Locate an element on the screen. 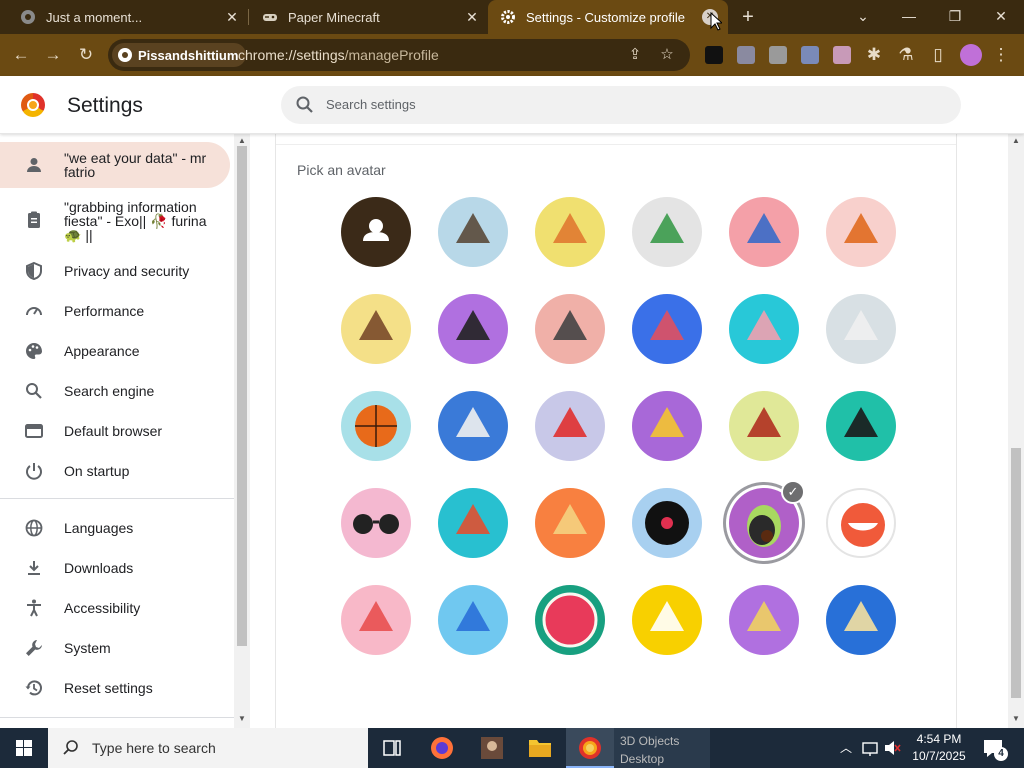 This screenshot has width=1024, height=768. back-arrow-icon: ← is located at coordinates (21, 55).